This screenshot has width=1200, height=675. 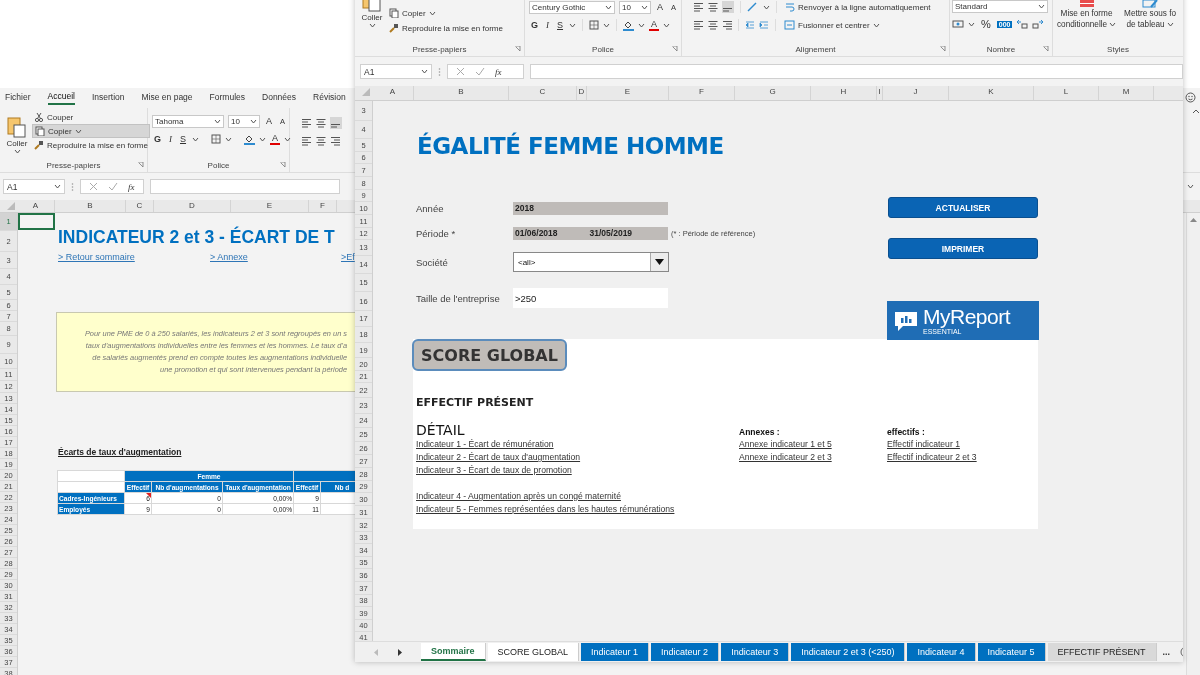 I want to click on grow-font-button: A, so click(x=660, y=7).